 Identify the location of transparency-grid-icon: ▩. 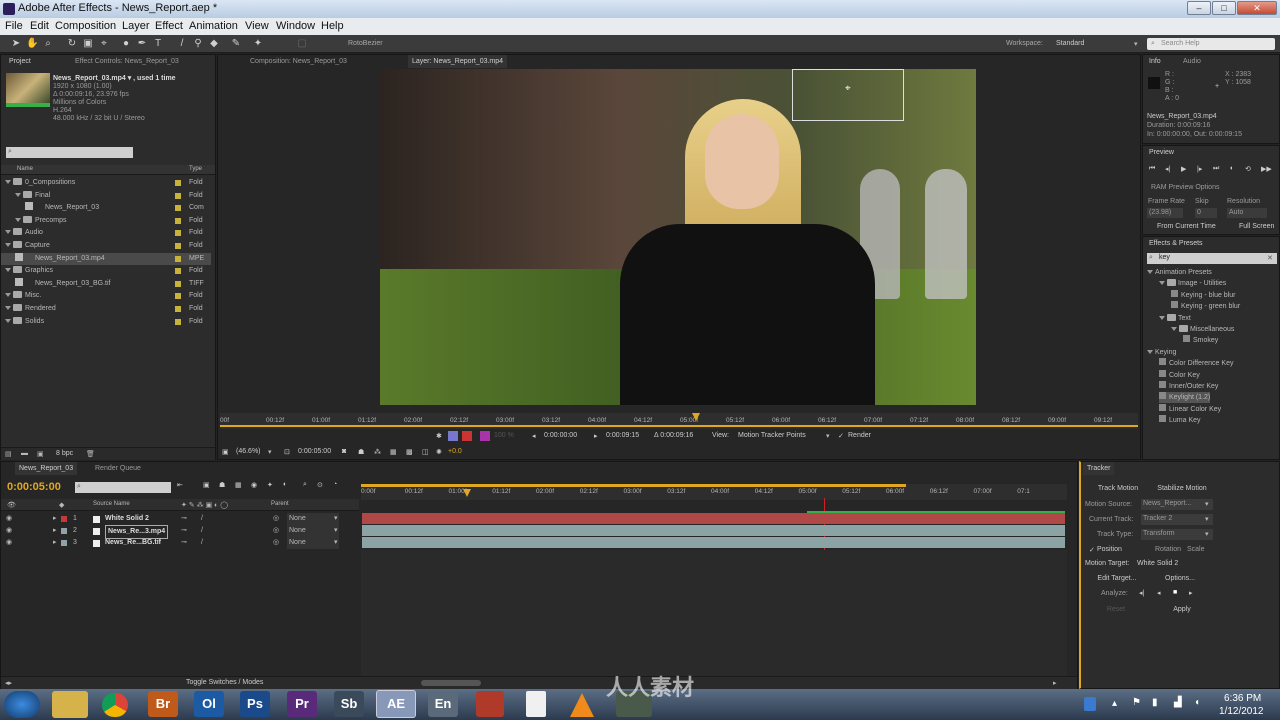
(409, 452).